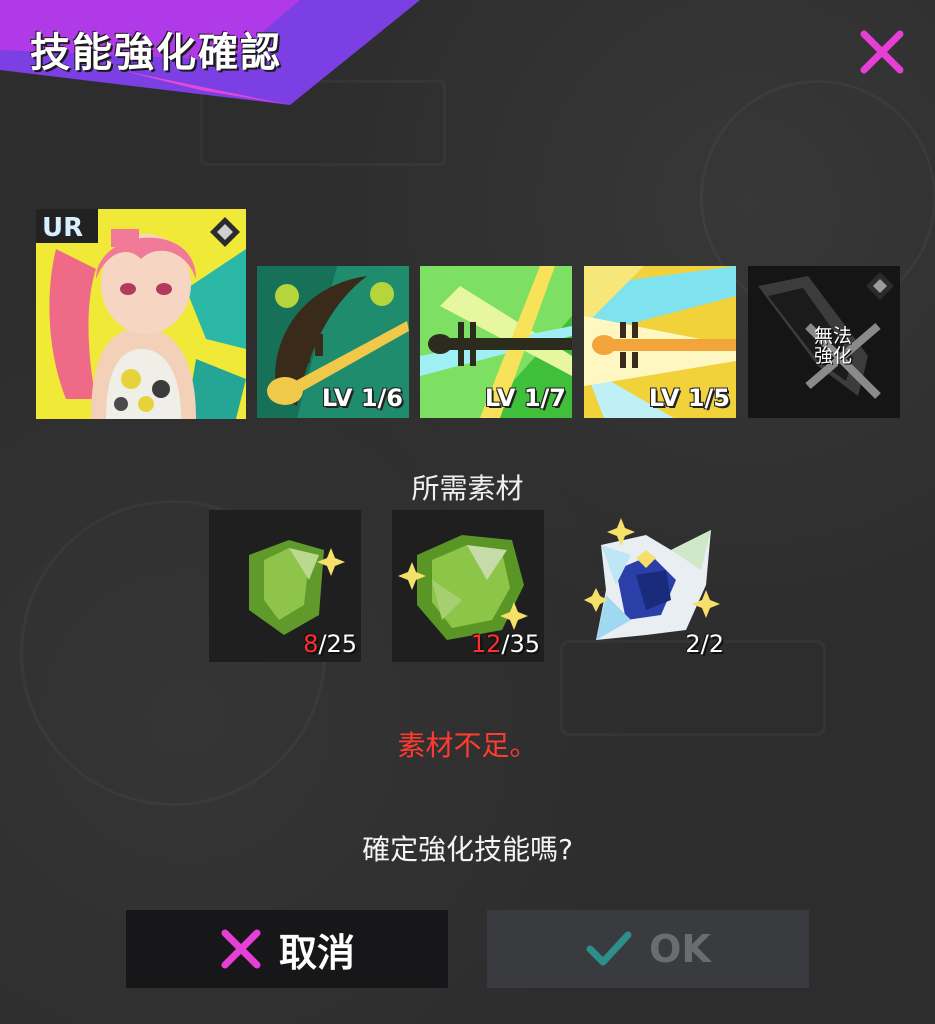  What do you see at coordinates (525, 398) in the screenshot?
I see `skill-level-label: LV 1/7` at bounding box center [525, 398].